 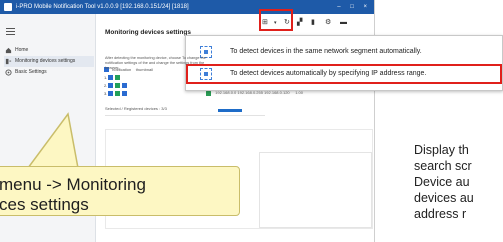 What do you see at coordinates (148, 32) in the screenshot?
I see `page-title: Monitoring devices settings` at bounding box center [148, 32].